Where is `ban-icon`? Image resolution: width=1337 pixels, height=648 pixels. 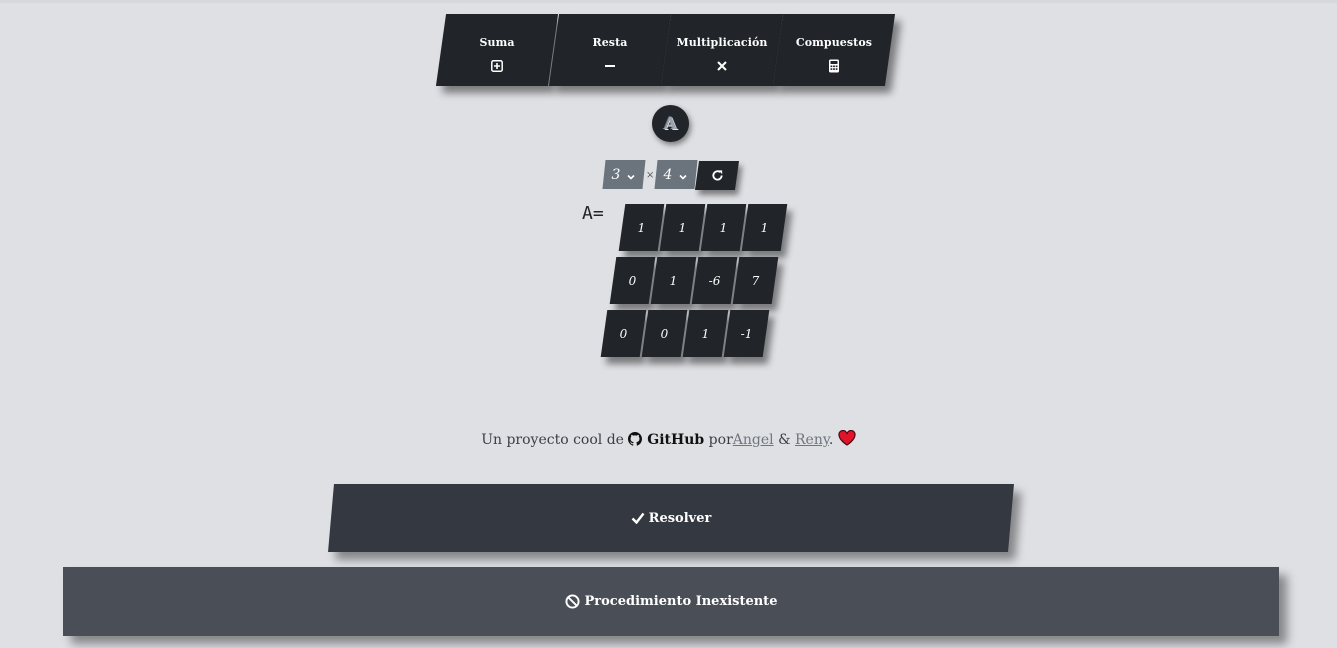
ban-icon is located at coordinates (572, 601).